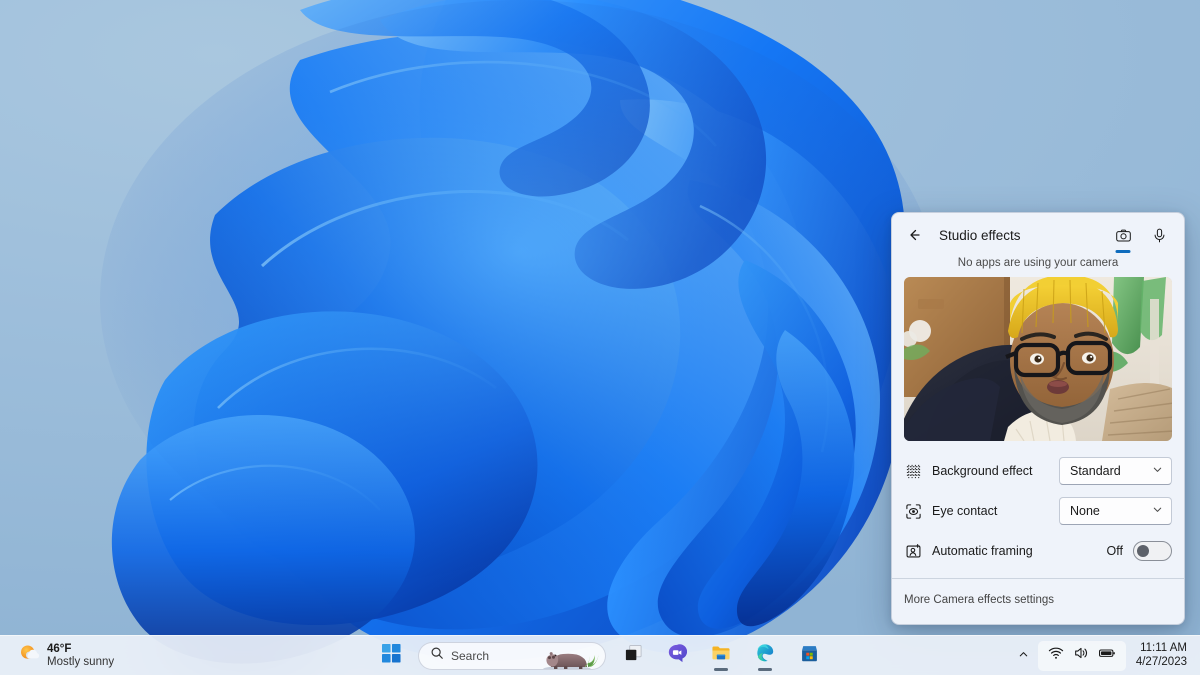 Image resolution: width=1200 pixels, height=675 pixels. Describe the element at coordinates (512, 655) in the screenshot. I see `search-box: Search` at that location.